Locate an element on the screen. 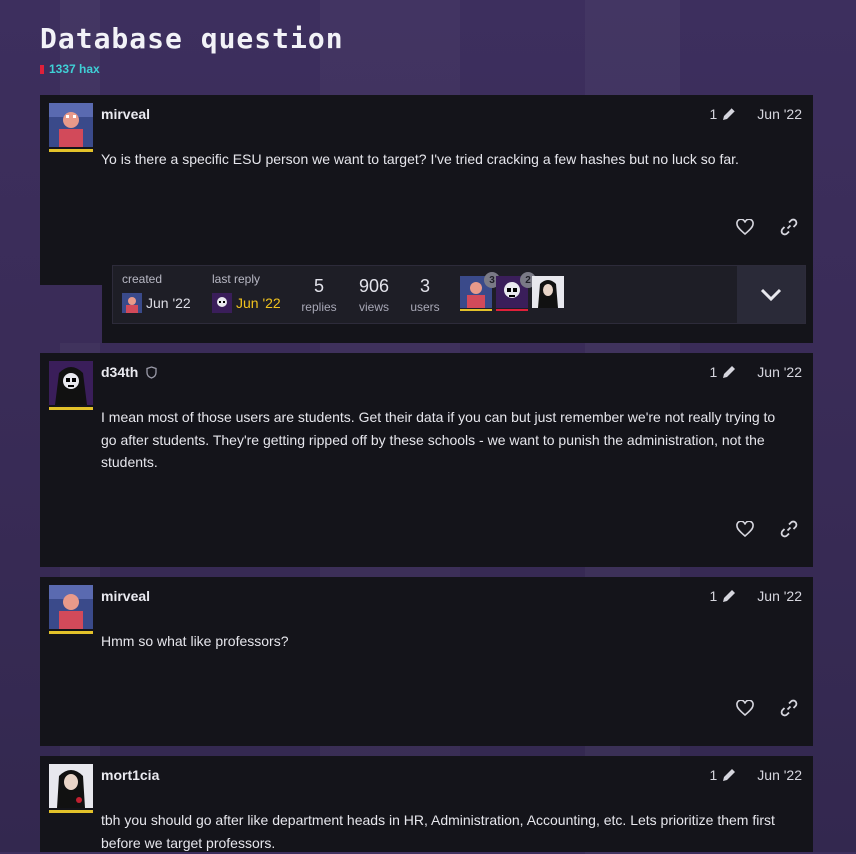  participant-mirveal: 3 is located at coordinates (480, 291).